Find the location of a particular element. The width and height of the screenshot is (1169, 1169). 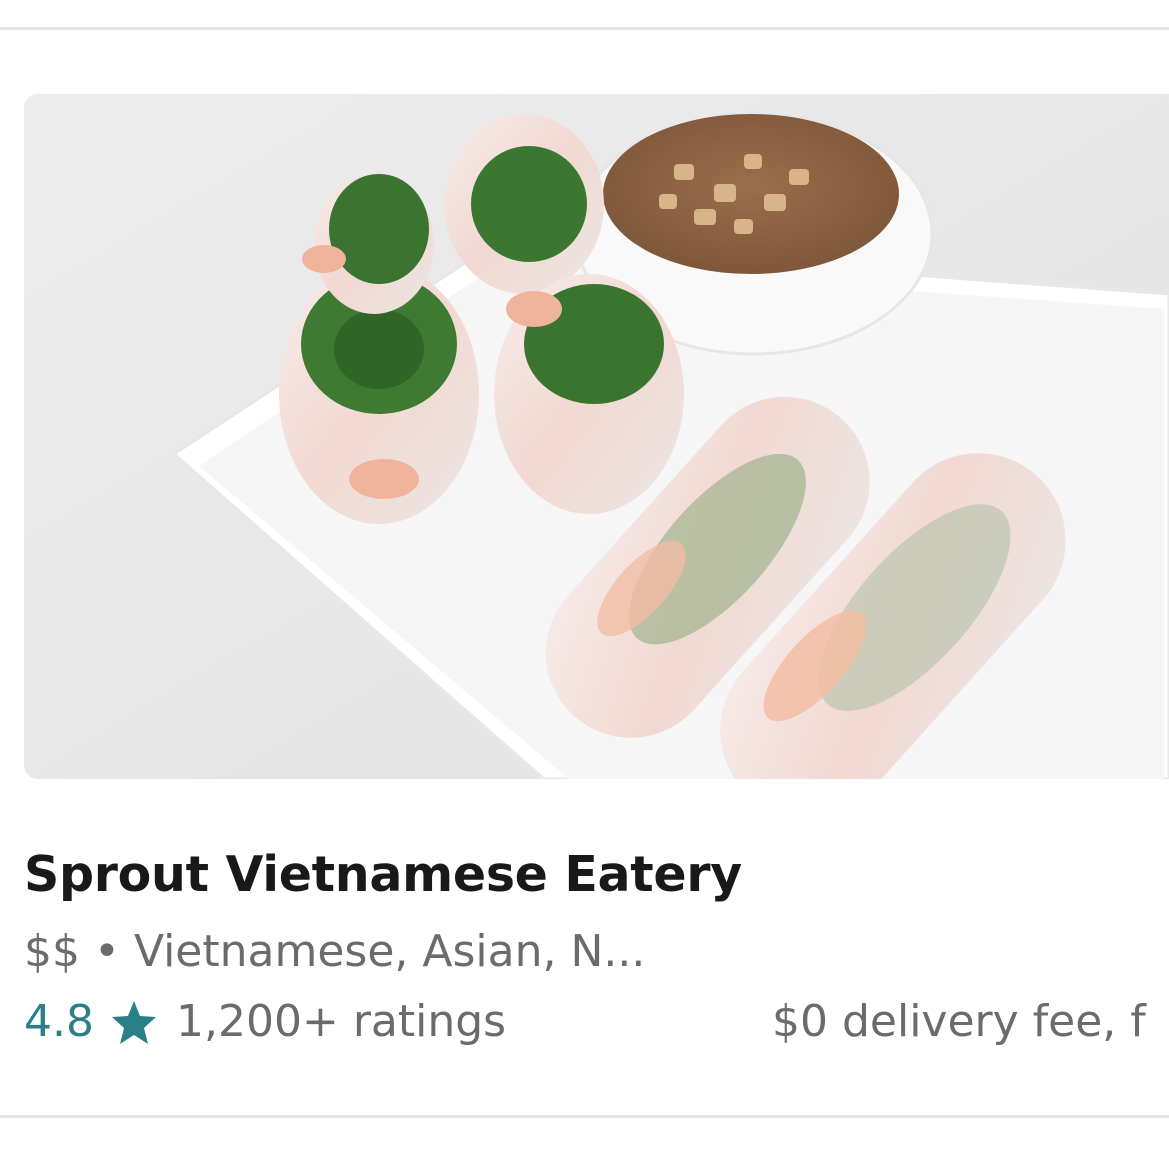

ratings-count: 1,200+ ratings is located at coordinates (341, 1021).